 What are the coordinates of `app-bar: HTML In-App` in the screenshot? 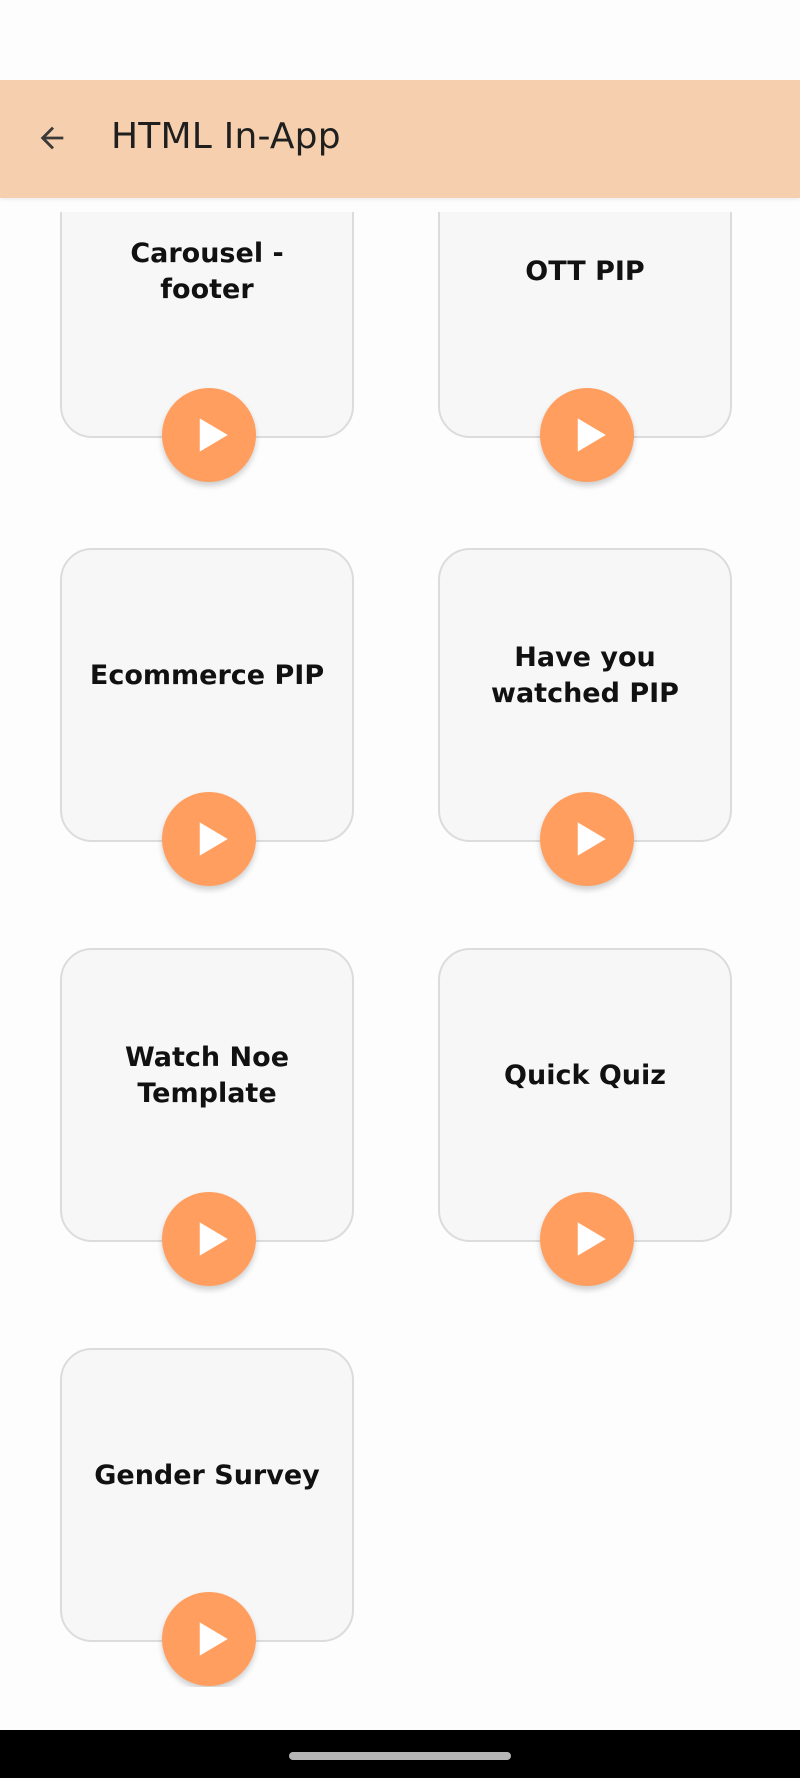 It's located at (400, 139).